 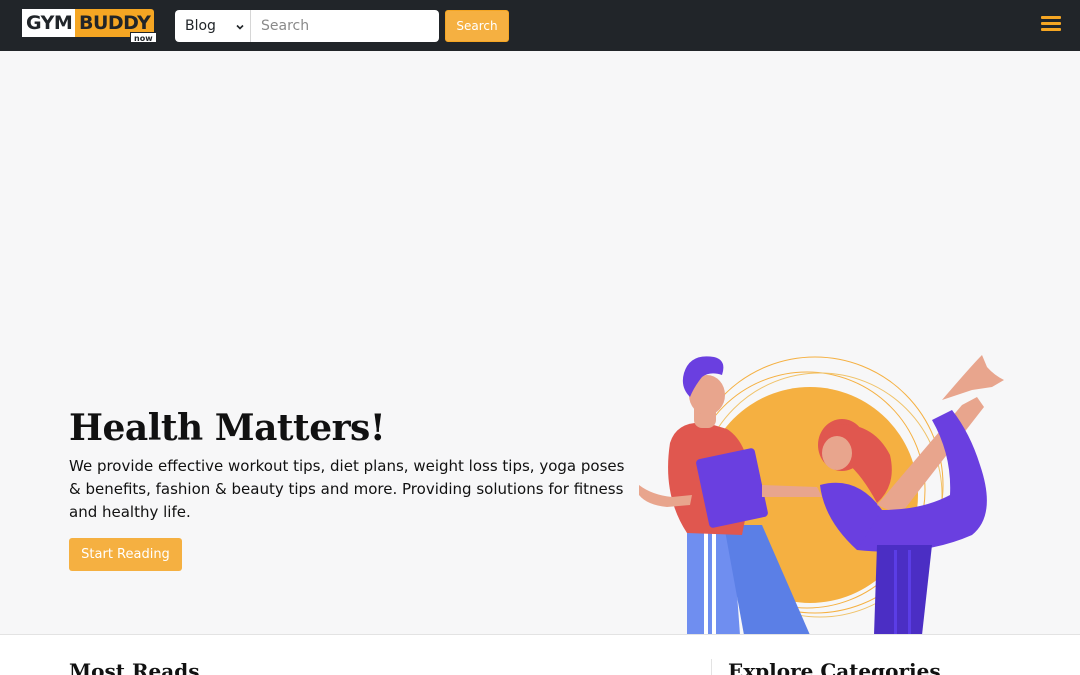 What do you see at coordinates (240, 27) in the screenshot?
I see `chevron-down-icon` at bounding box center [240, 27].